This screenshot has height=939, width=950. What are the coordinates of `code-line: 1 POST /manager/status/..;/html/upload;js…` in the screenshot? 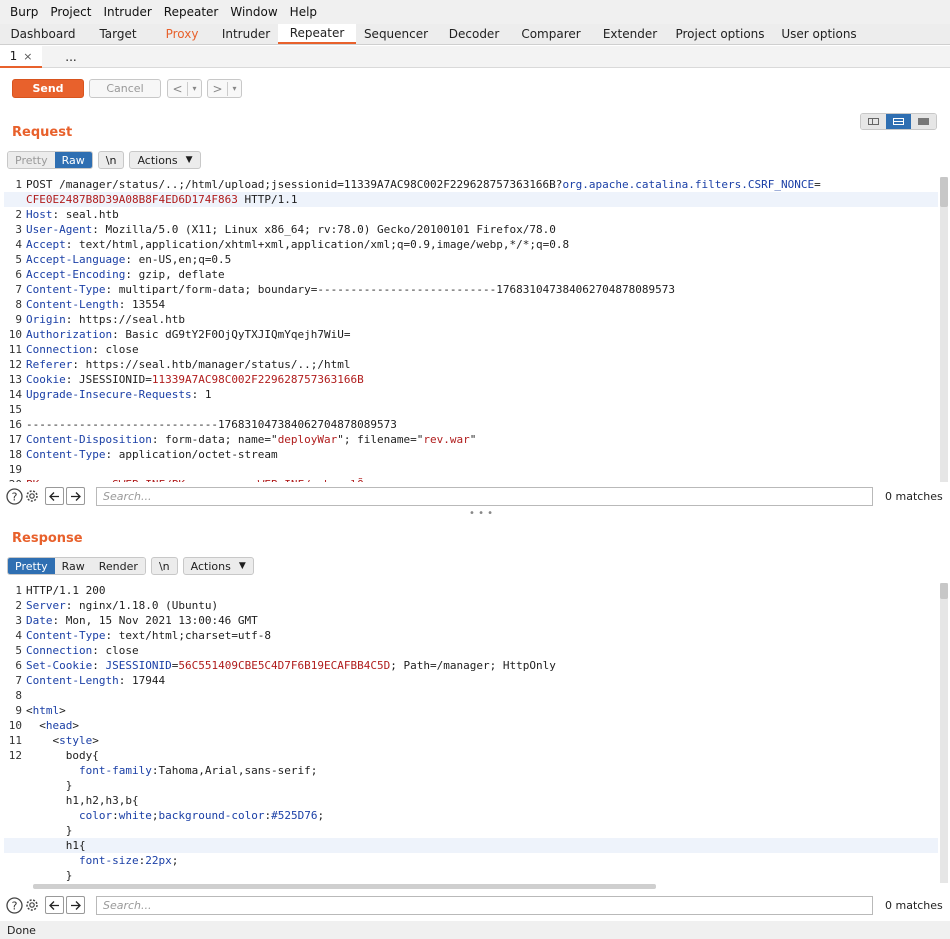 It's located at (471, 184).